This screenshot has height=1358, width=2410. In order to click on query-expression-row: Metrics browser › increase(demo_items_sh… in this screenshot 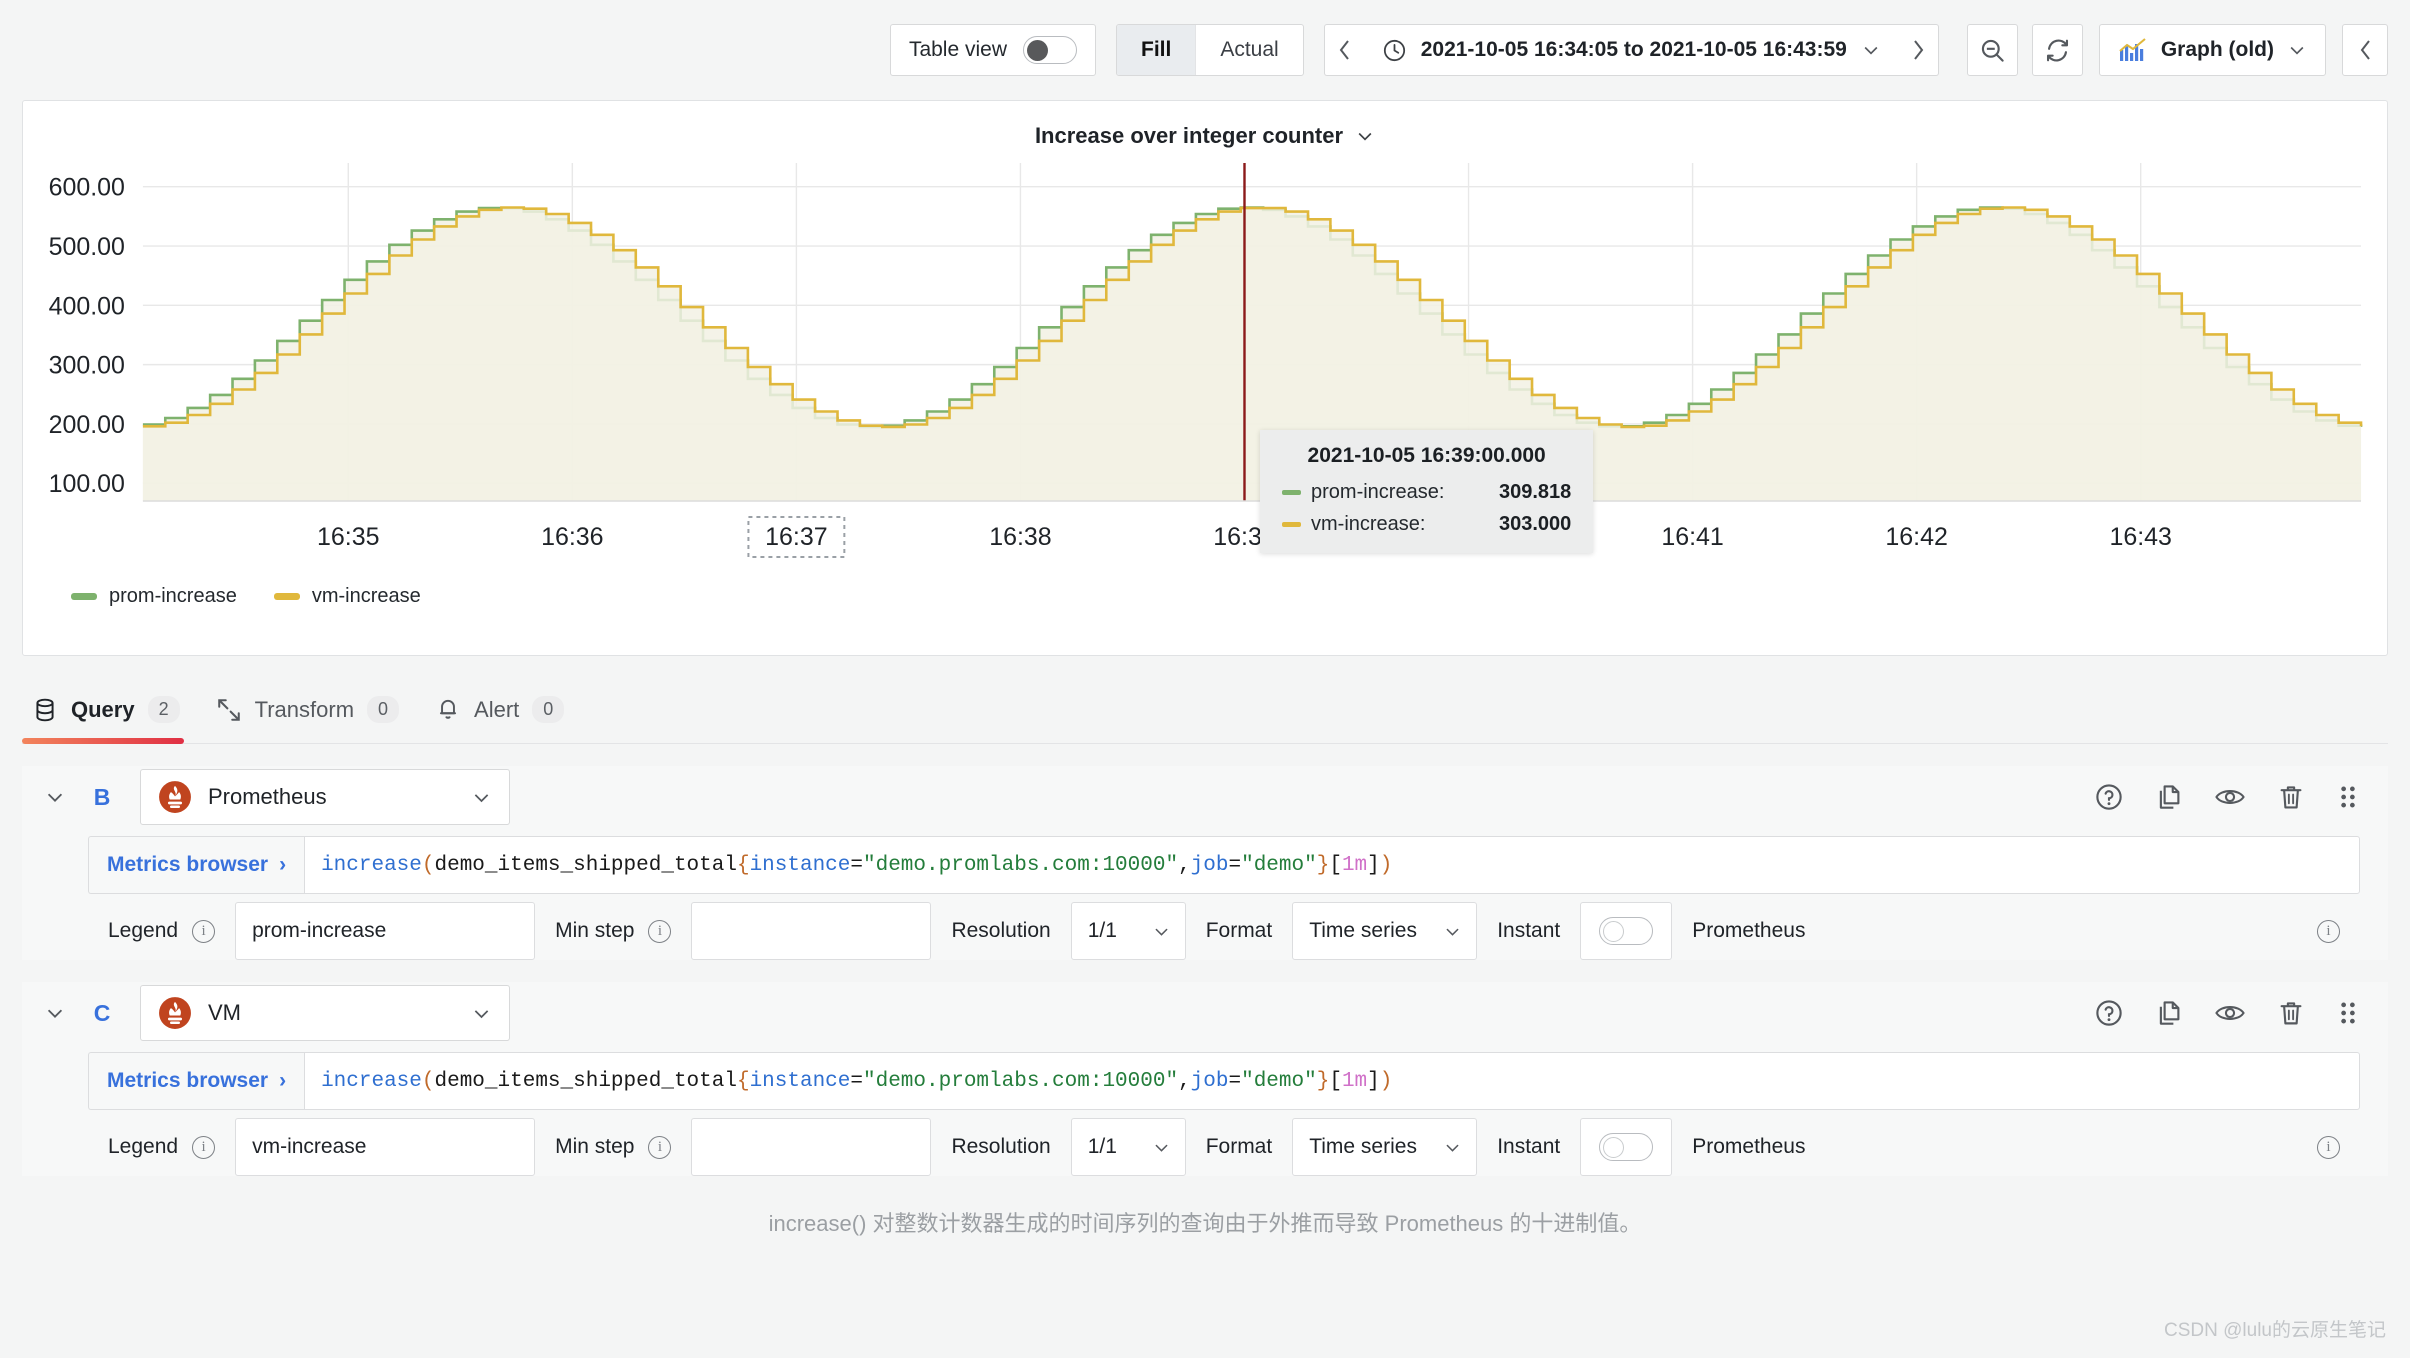, I will do `click(1238, 1081)`.